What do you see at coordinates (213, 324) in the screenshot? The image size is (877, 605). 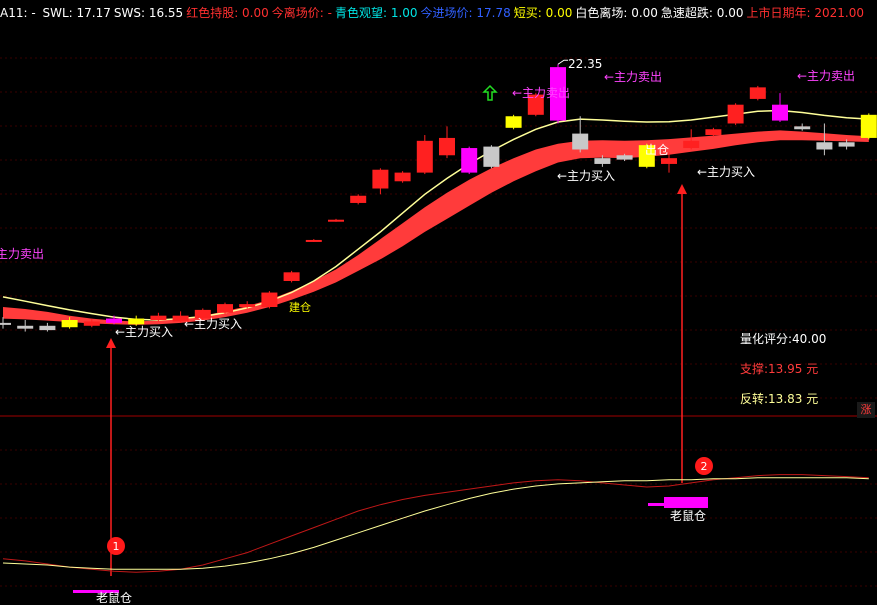 I see `buy-signal-2: ←主力买入` at bounding box center [213, 324].